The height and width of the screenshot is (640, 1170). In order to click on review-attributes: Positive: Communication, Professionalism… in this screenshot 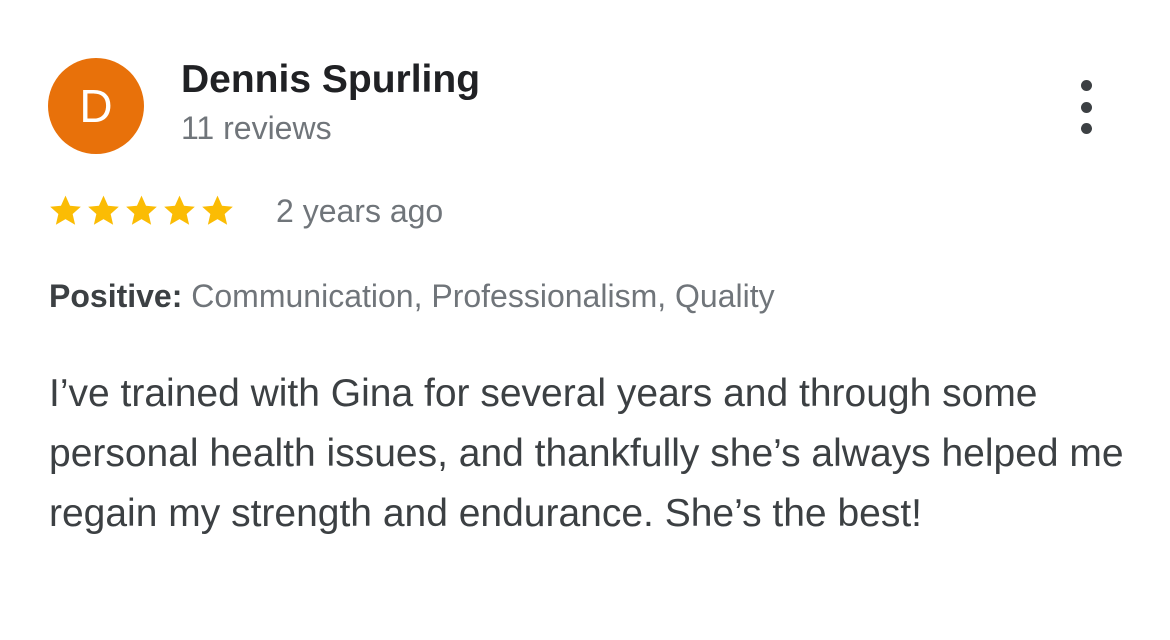, I will do `click(412, 296)`.